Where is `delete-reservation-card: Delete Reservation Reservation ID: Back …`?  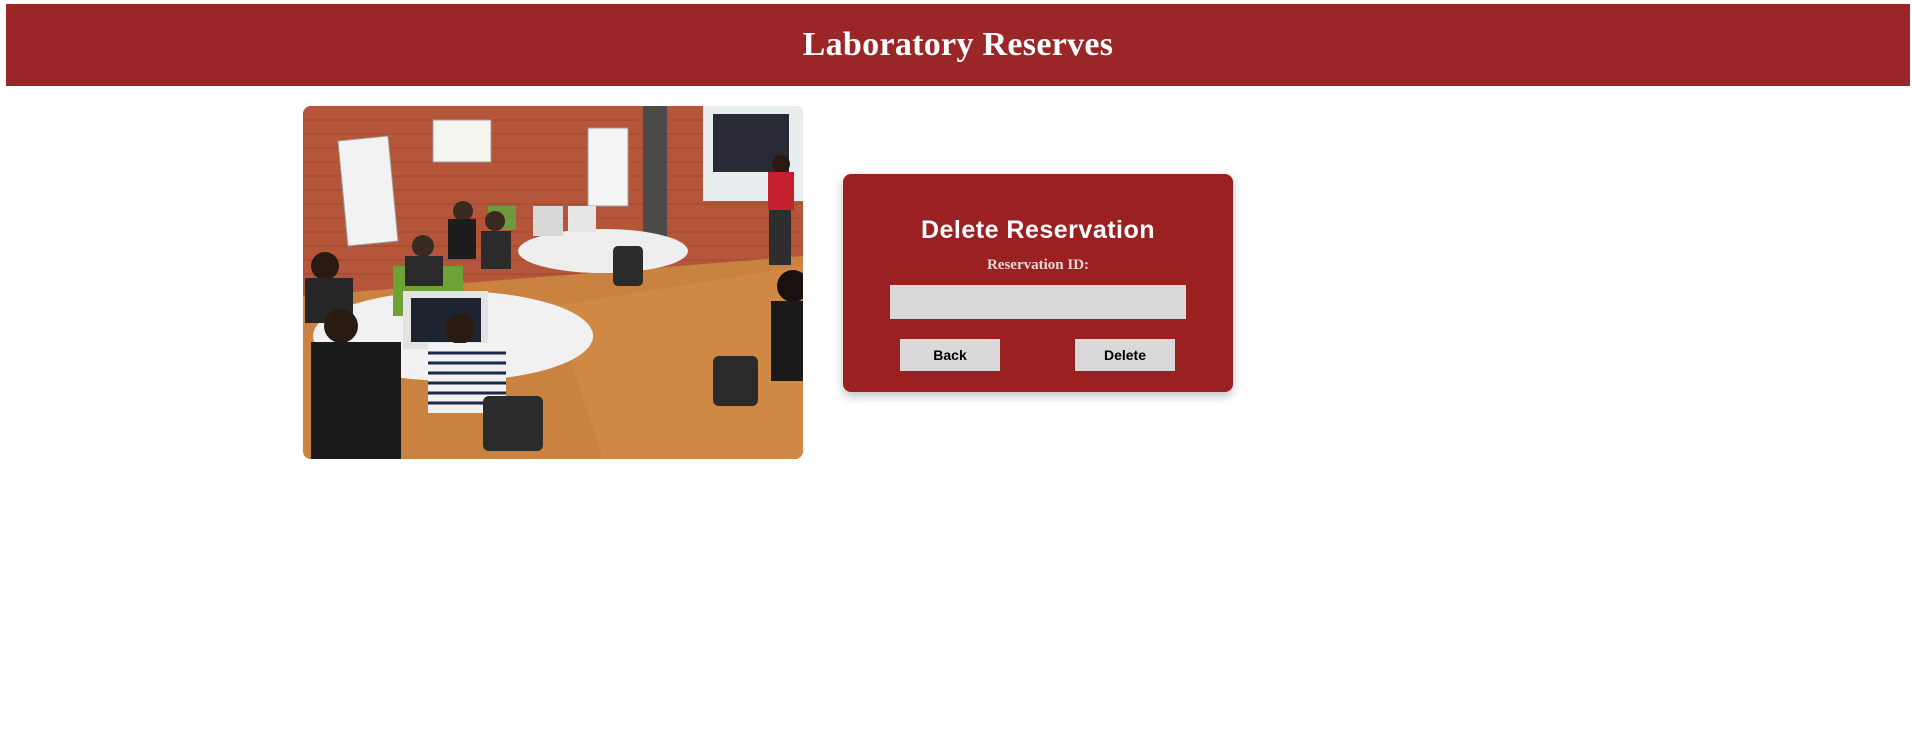 delete-reservation-card: Delete Reservation Reservation ID: Back … is located at coordinates (1038, 283).